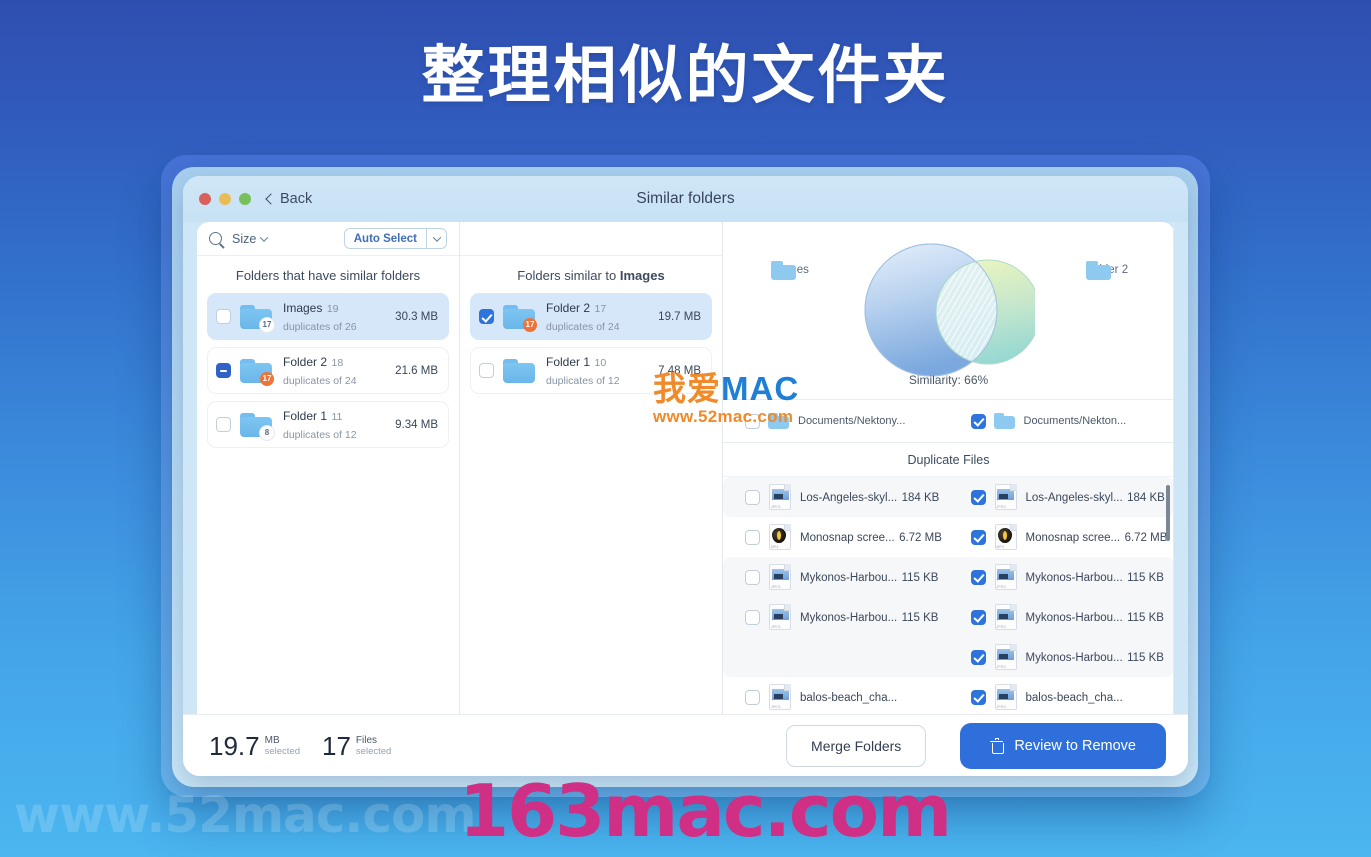 This screenshot has height=857, width=1371. I want to click on folder-size: 19.7 MB, so click(679, 316).